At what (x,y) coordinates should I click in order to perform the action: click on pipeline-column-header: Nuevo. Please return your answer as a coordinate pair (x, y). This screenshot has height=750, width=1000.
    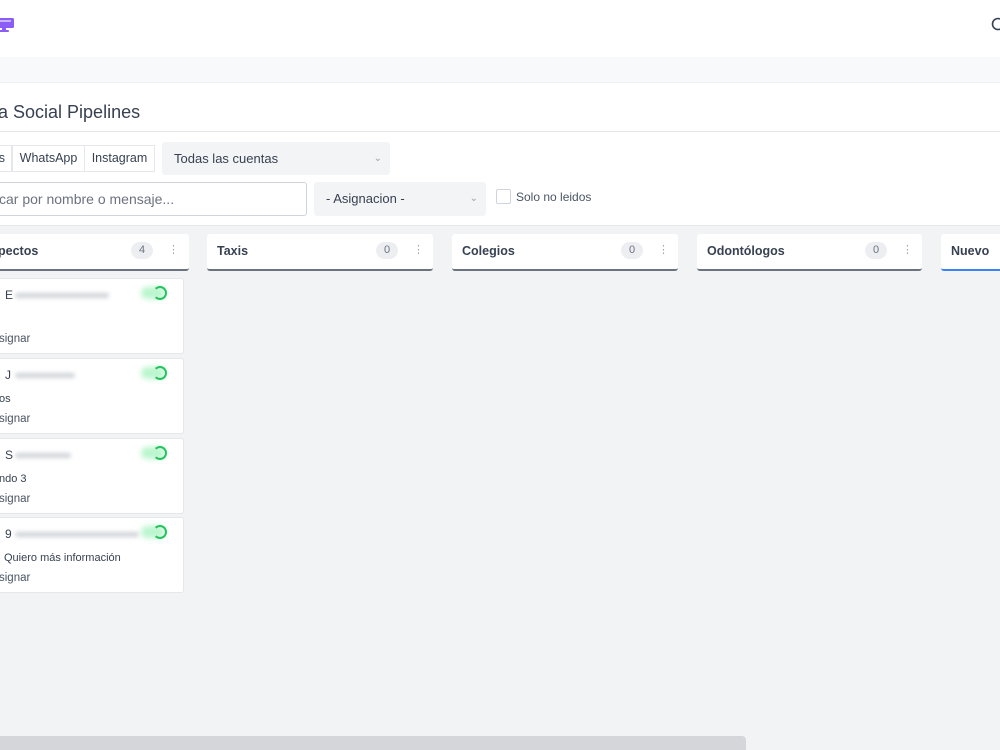
    Looking at the image, I should click on (970, 252).